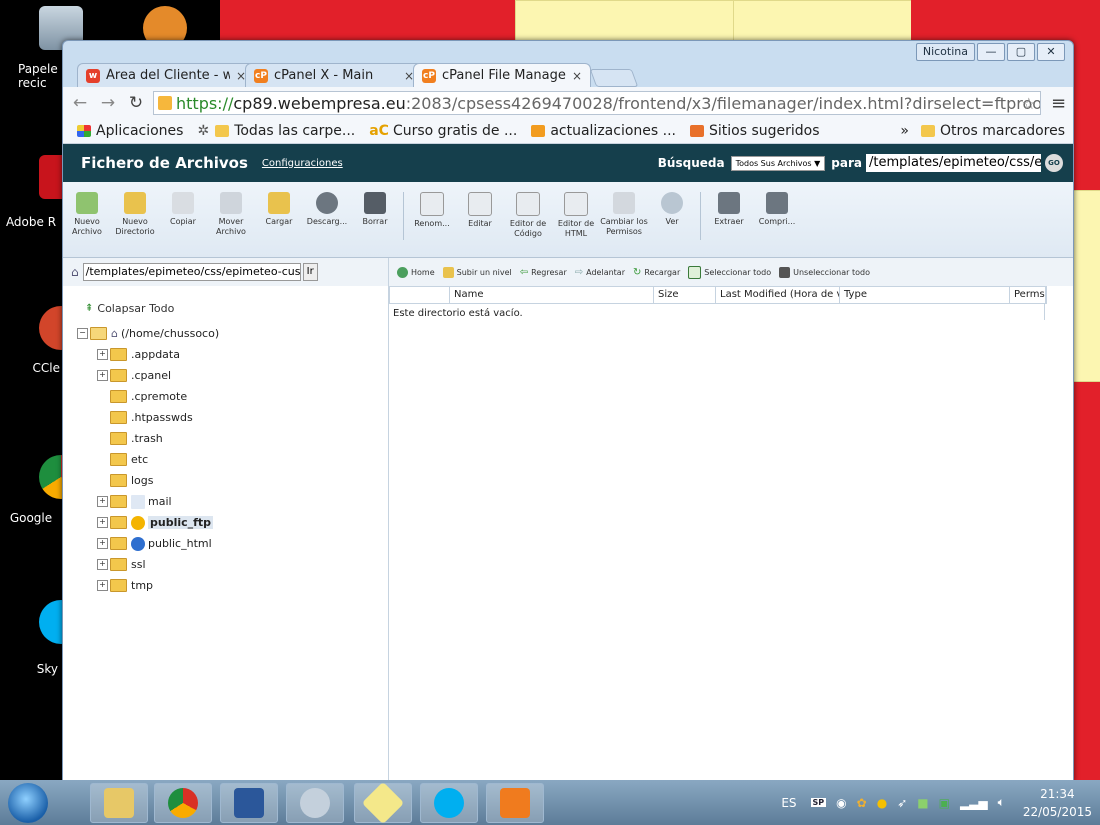 This screenshot has height=825, width=1100. What do you see at coordinates (334, 75) in the screenshot?
I see `tab-cpanel-main: cP cPanel X - Main ×` at bounding box center [334, 75].